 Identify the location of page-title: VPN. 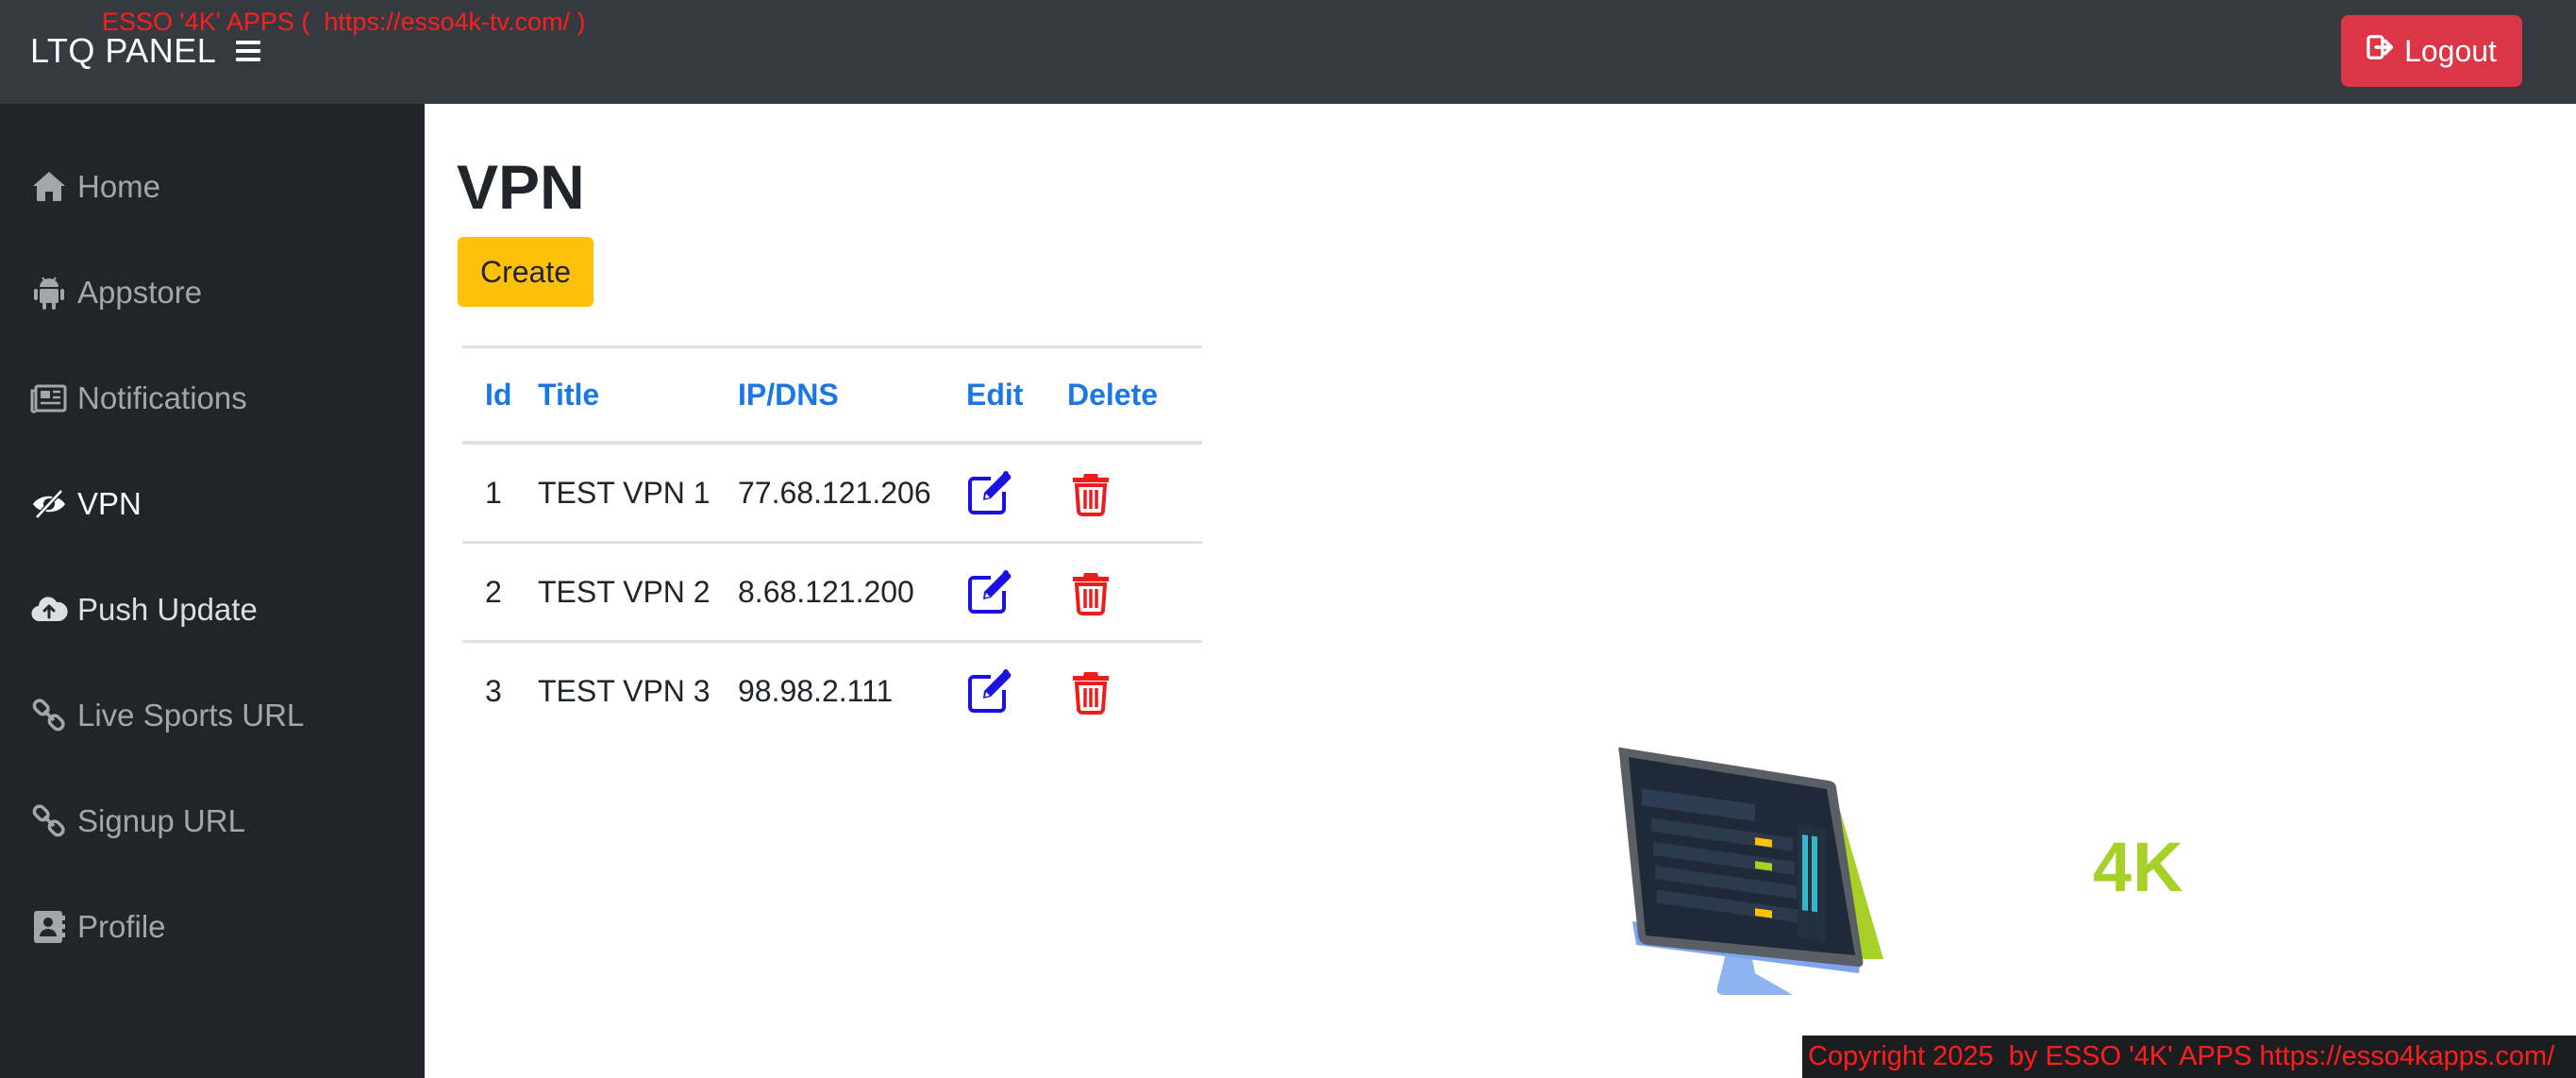
(521, 187).